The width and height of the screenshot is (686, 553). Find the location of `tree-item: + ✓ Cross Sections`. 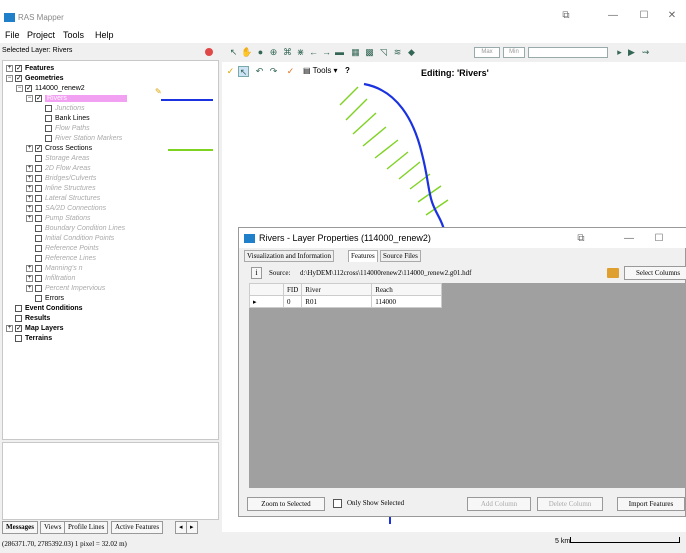

tree-item: + ✓ Cross Sections is located at coordinates (47, 149).